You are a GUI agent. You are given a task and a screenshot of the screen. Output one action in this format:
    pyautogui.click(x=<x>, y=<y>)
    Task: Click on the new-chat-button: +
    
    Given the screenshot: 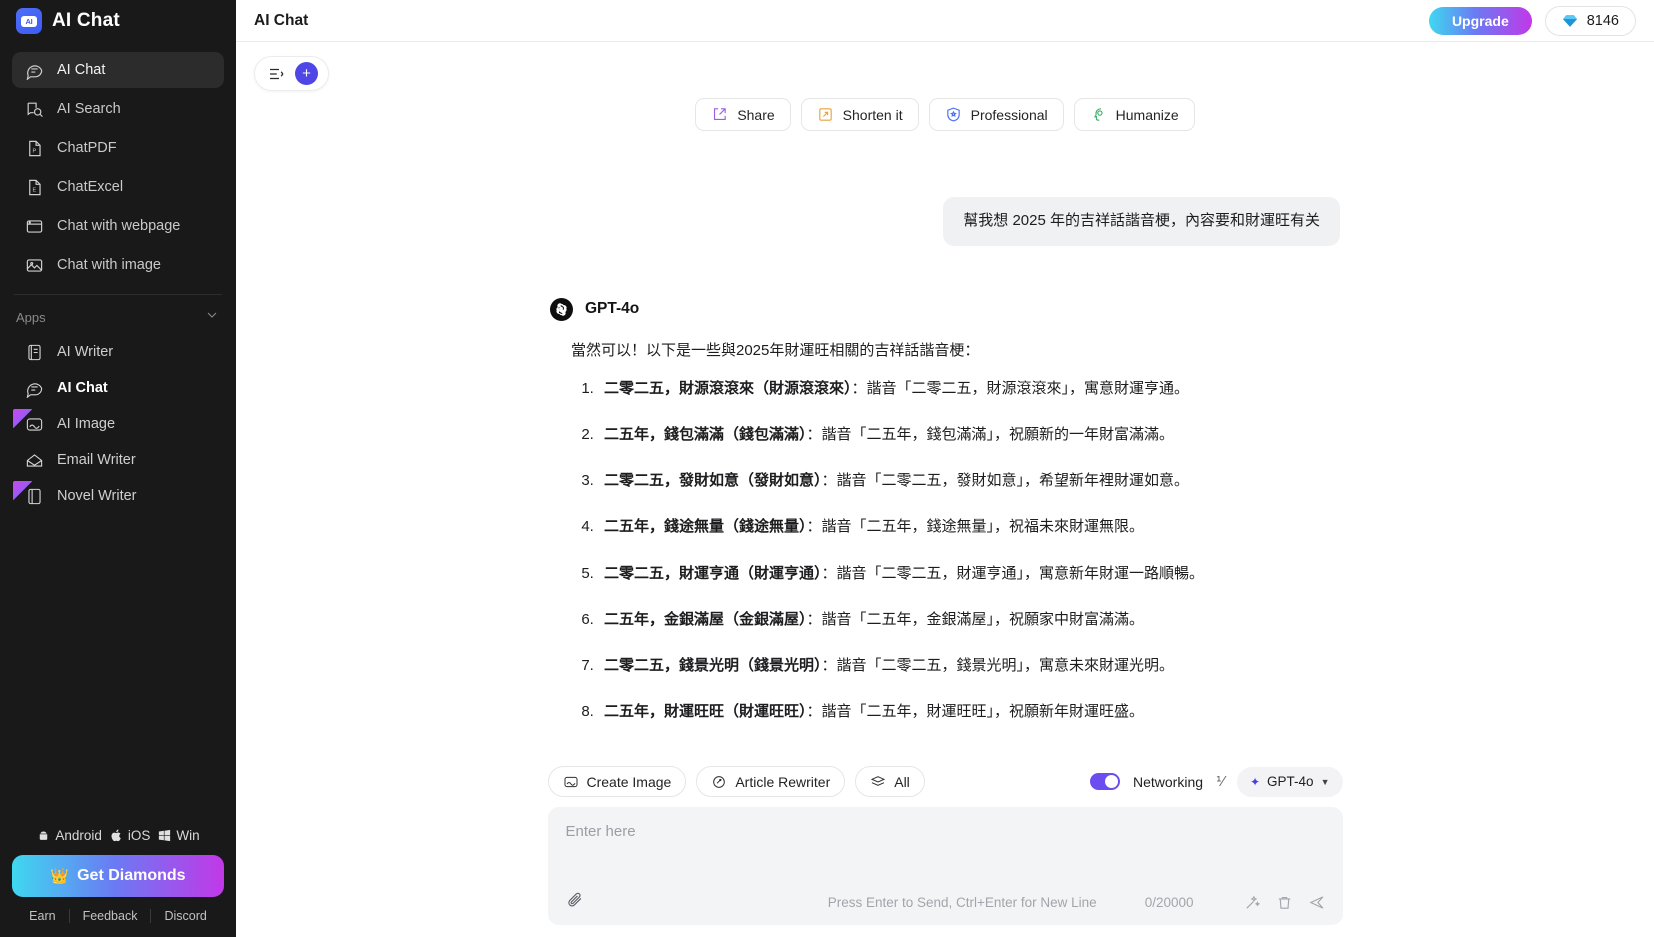 What is the action you would take?
    pyautogui.click(x=306, y=73)
    